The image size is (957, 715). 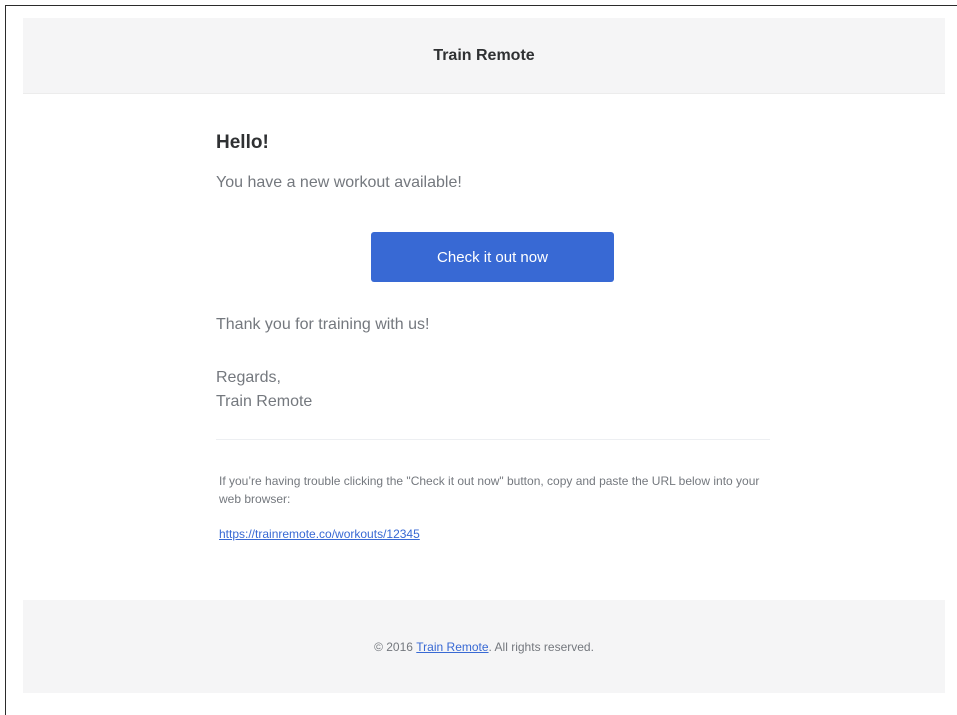 What do you see at coordinates (541, 646) in the screenshot?
I see `copyright-suffix: . All rights reserved.` at bounding box center [541, 646].